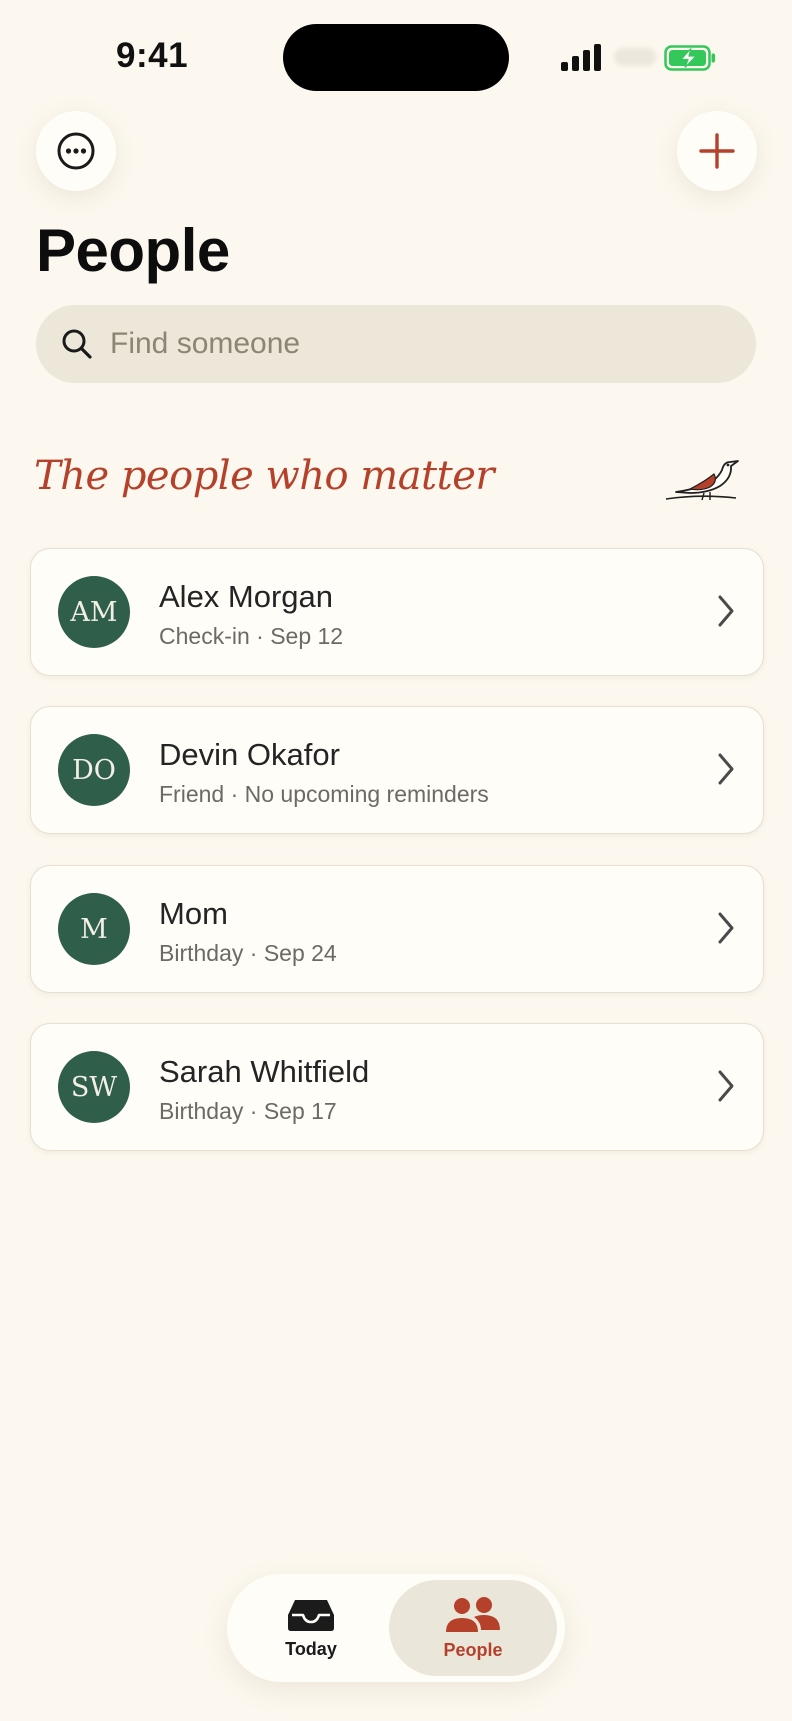 Image resolution: width=792 pixels, height=1721 pixels. I want to click on search-input, so click(410, 344).